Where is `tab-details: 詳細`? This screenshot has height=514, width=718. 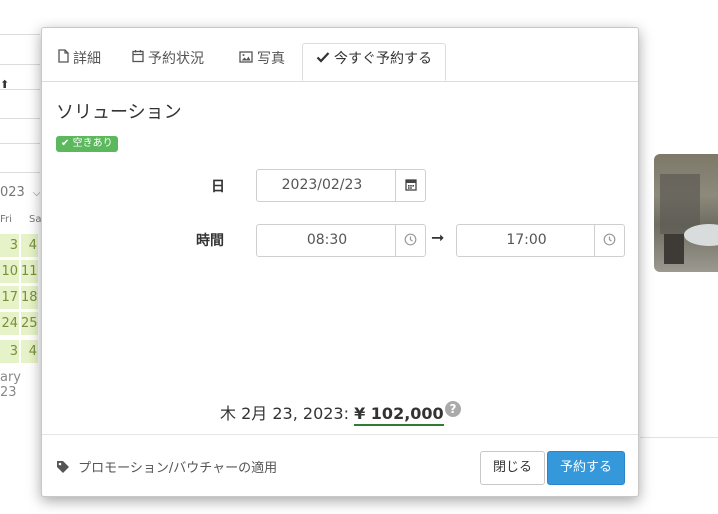
tab-details: 詳細 is located at coordinates (79, 62).